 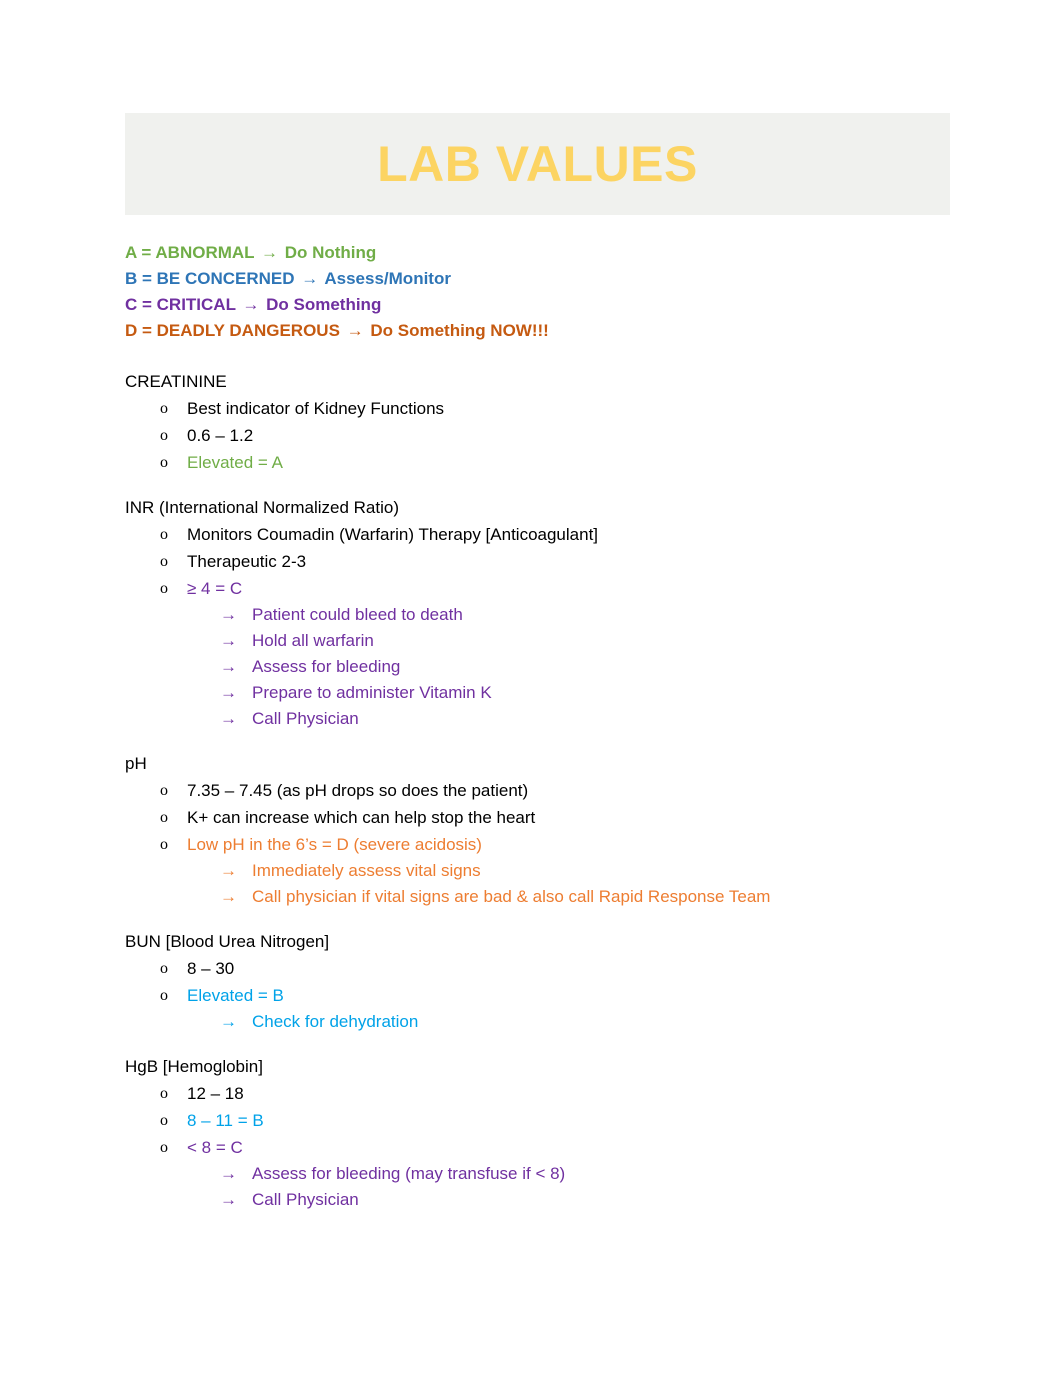 I want to click on lab-sub-bullet-list: → Check for dehydration, so click(x=565, y=1022).